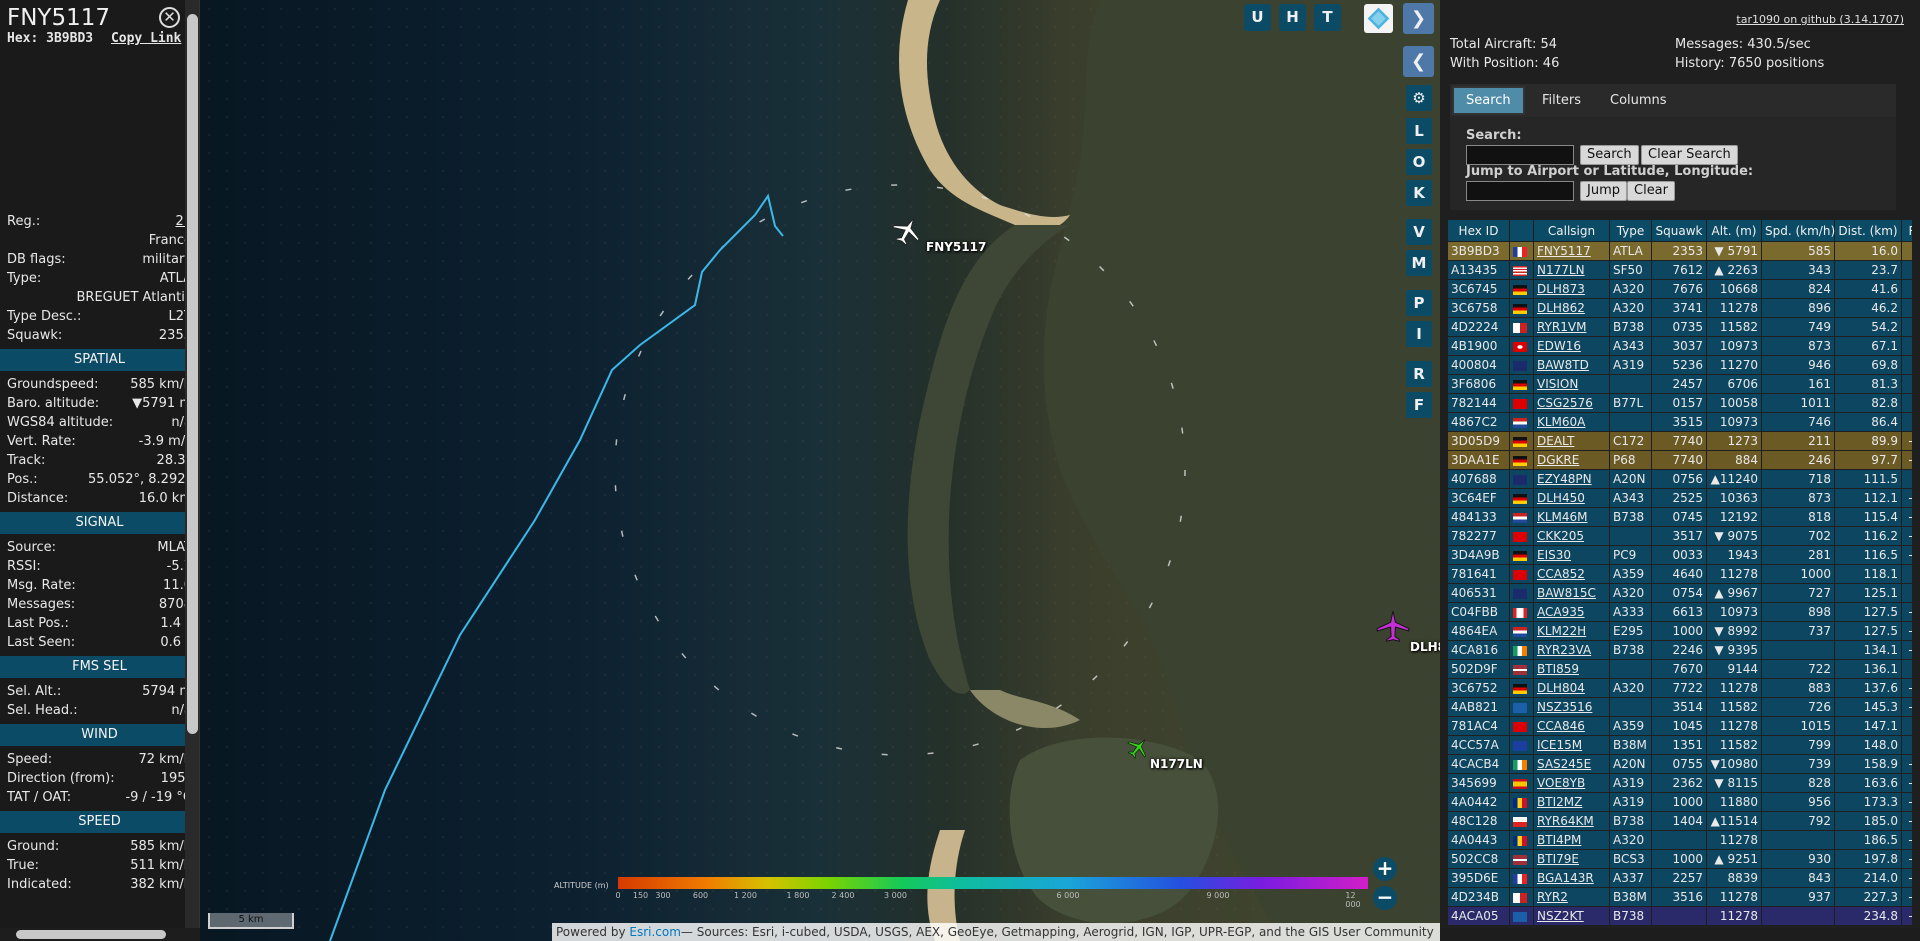  What do you see at coordinates (1571, 669) in the screenshot?
I see `callsign-cell: BTI859` at bounding box center [1571, 669].